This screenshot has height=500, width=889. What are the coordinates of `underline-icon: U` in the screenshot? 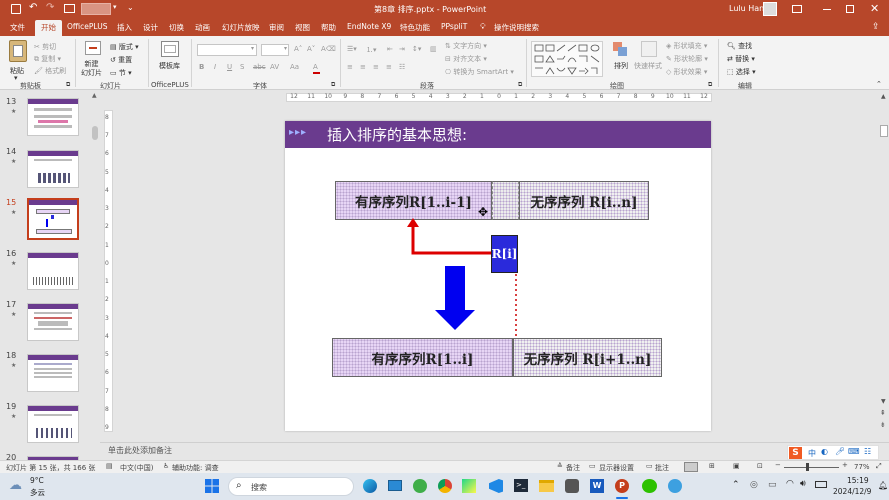 It's located at (229, 67).